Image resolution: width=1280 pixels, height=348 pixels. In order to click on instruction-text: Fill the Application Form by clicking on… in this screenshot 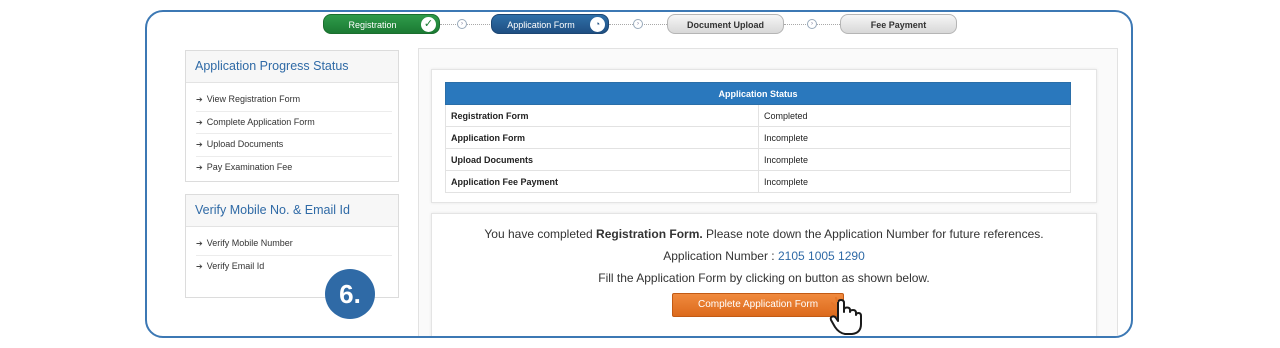, I will do `click(764, 278)`.